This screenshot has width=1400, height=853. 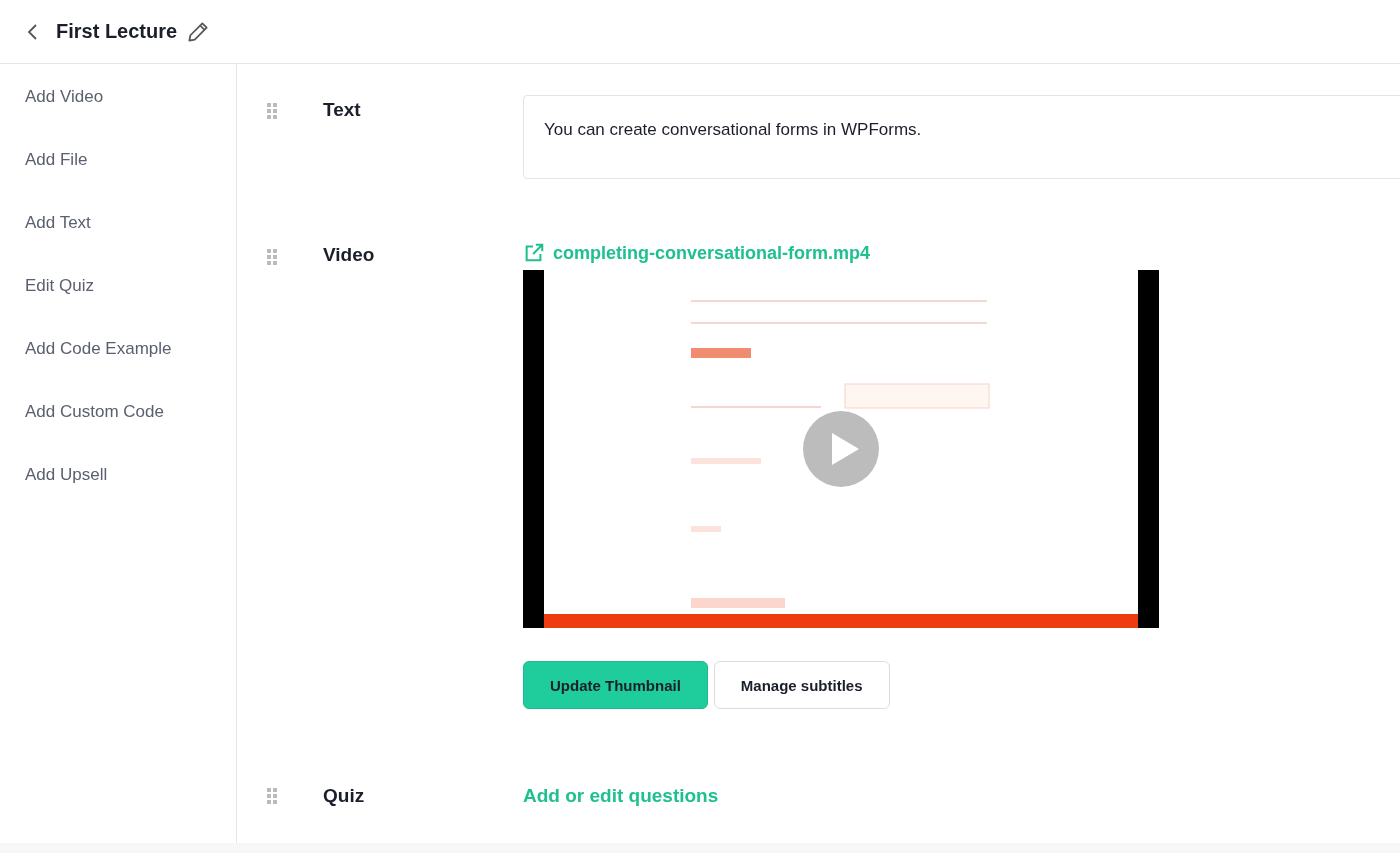 I want to click on sidebar-item: Add Code Example, so click(x=118, y=369).